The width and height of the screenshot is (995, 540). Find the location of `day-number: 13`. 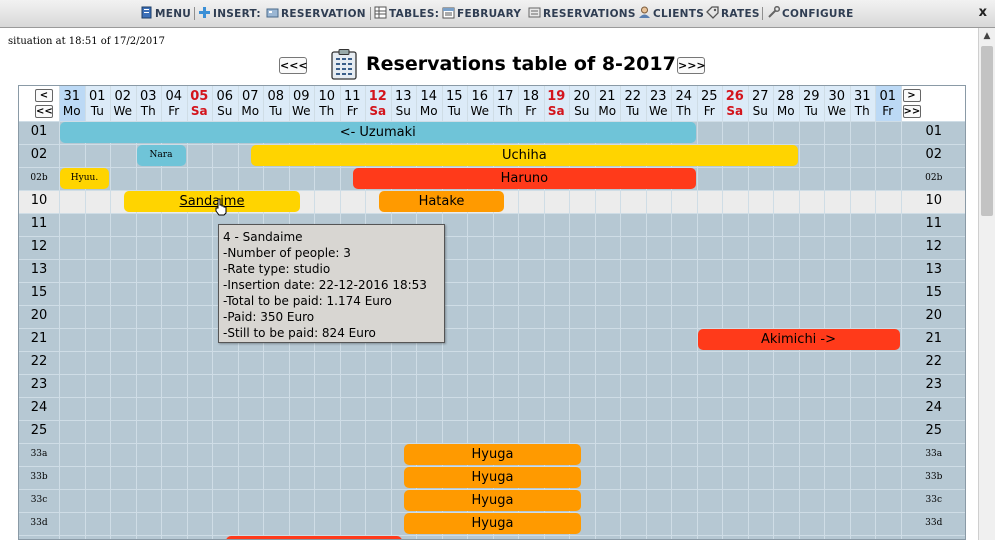

day-number: 13 is located at coordinates (404, 96).